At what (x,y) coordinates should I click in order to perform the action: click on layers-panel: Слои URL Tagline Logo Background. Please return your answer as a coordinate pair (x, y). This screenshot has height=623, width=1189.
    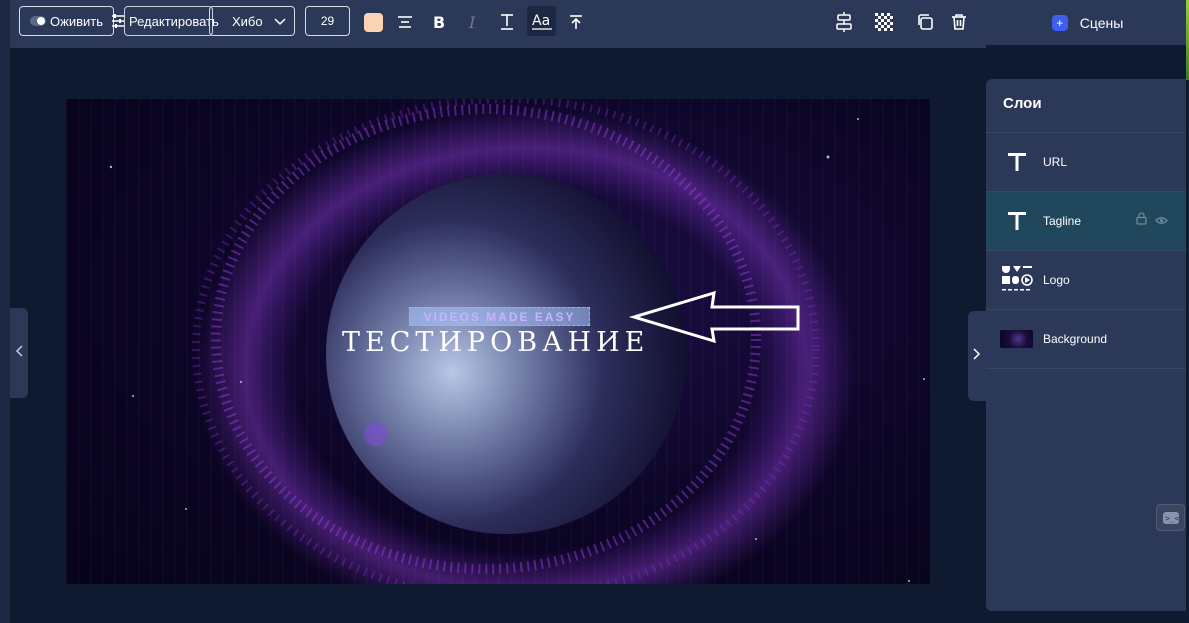
    Looking at the image, I should click on (1086, 345).